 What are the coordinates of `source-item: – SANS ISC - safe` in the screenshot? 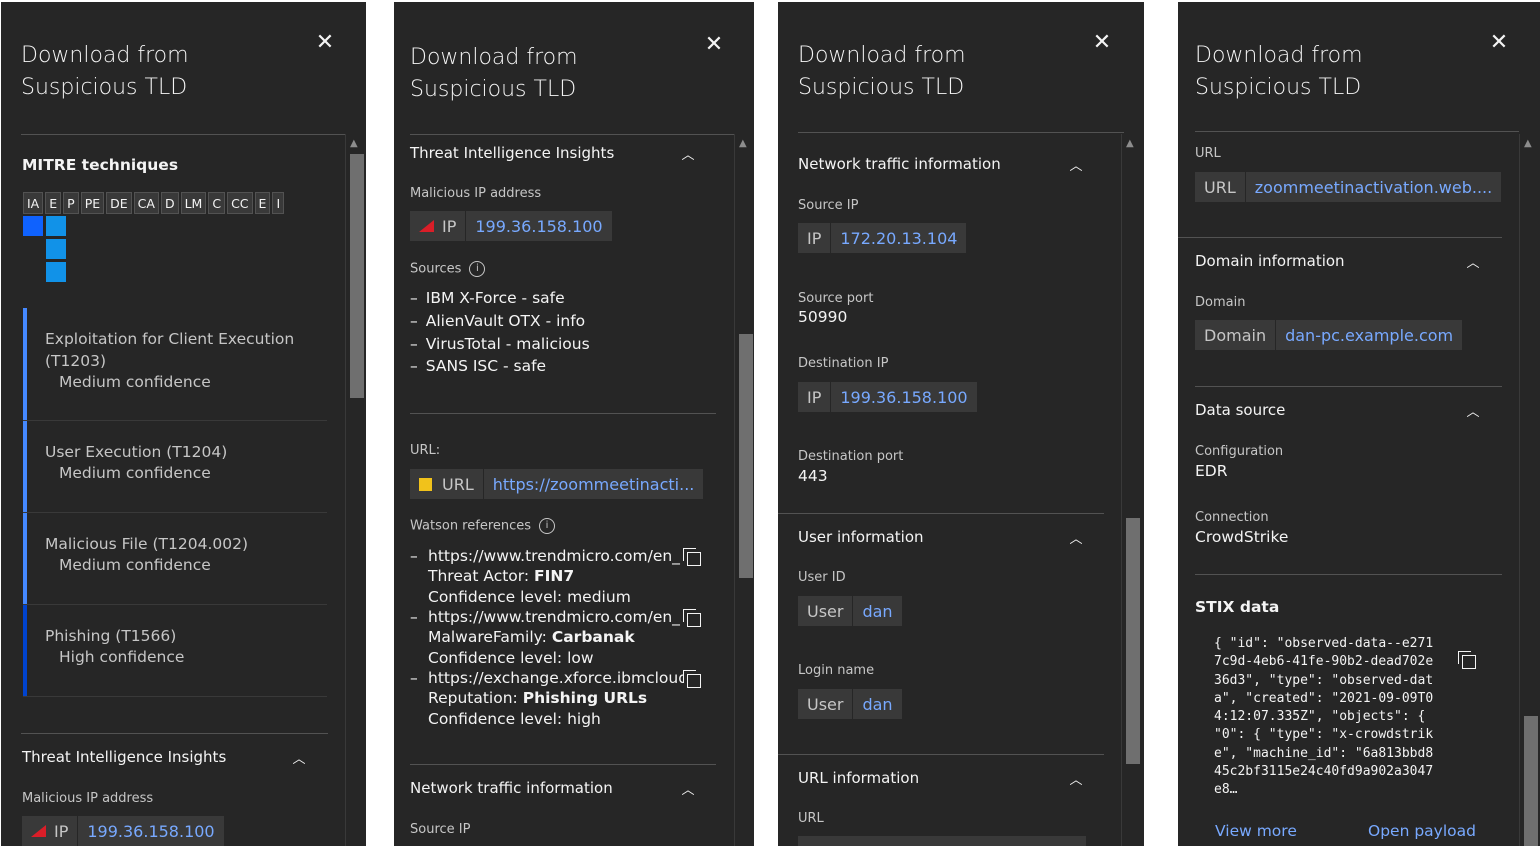 It's located at (478, 366).